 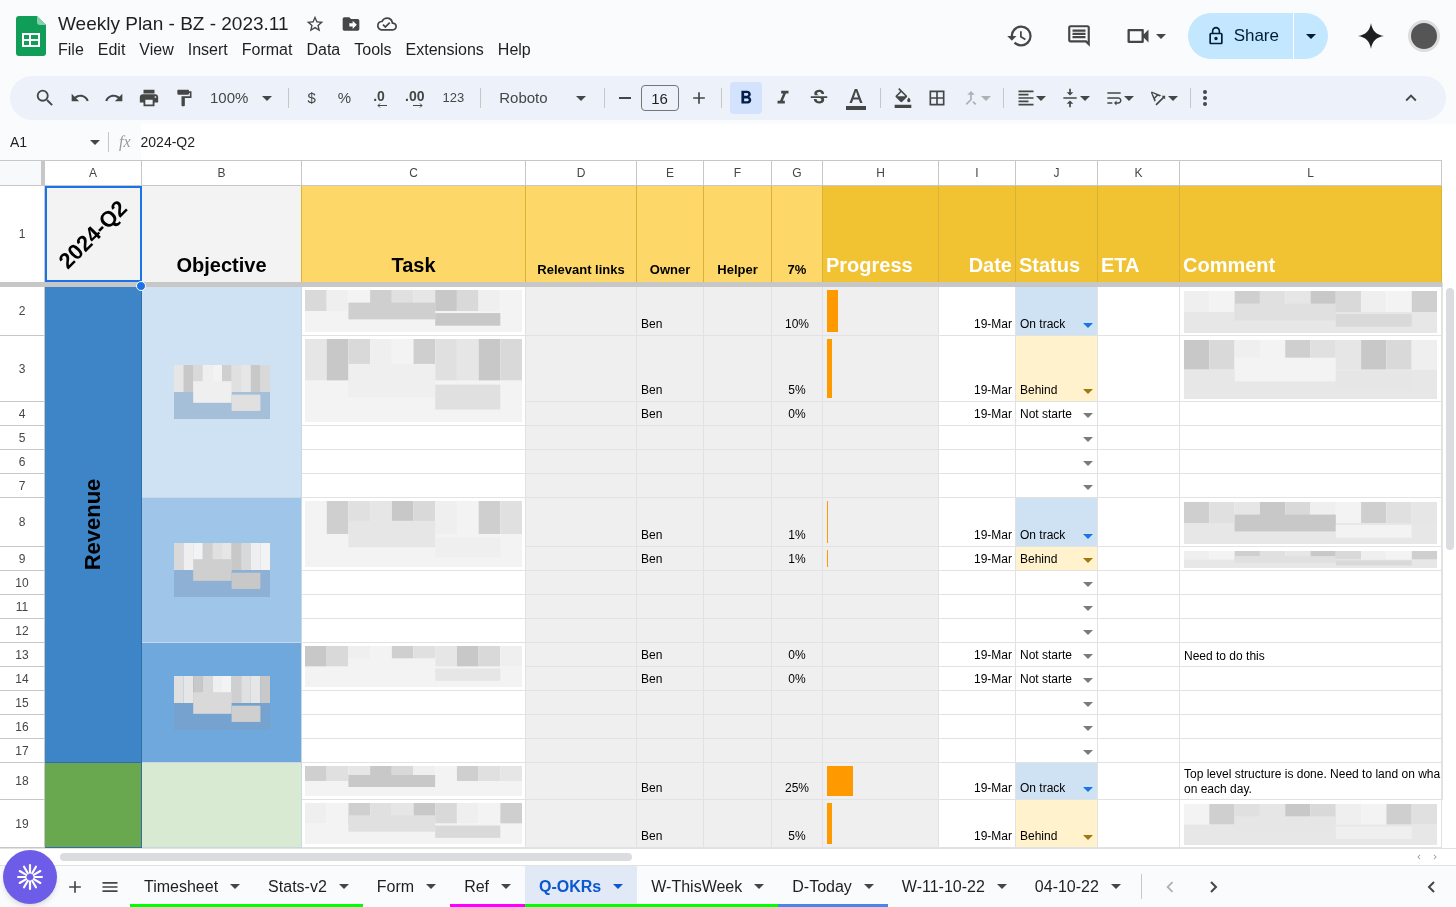 What do you see at coordinates (855, 98) in the screenshot?
I see `text-color-icon` at bounding box center [855, 98].